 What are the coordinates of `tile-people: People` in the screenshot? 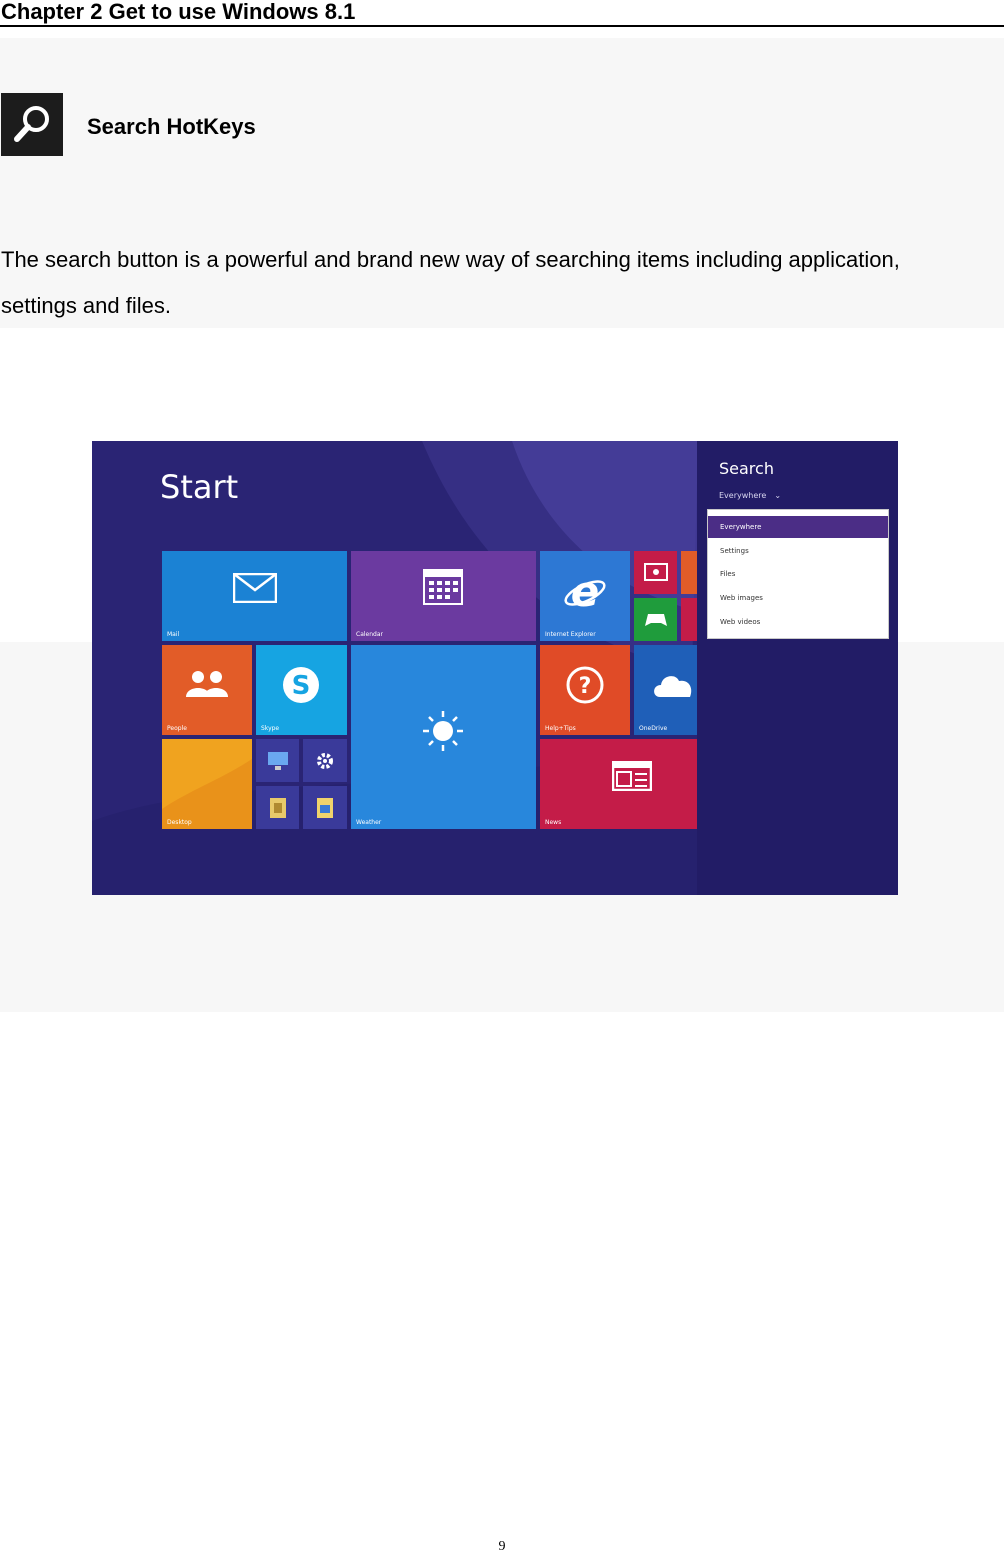 It's located at (207, 690).